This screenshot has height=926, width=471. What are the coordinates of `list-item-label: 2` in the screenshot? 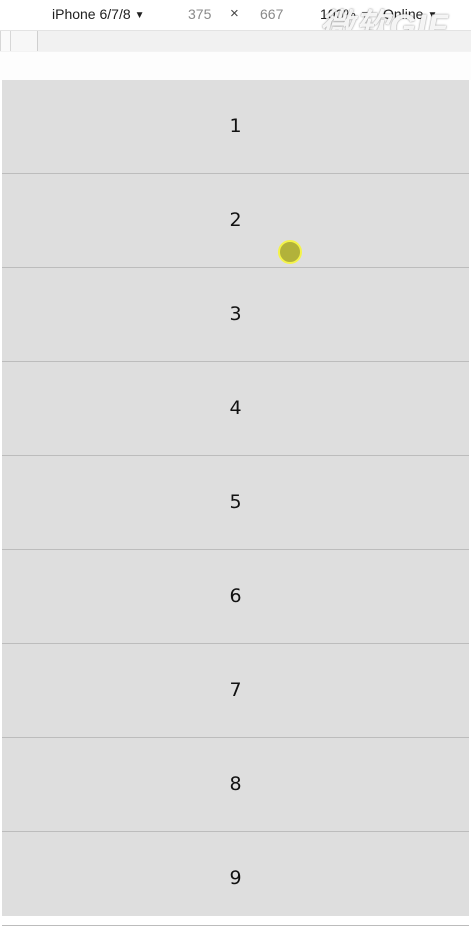 It's located at (235, 220).